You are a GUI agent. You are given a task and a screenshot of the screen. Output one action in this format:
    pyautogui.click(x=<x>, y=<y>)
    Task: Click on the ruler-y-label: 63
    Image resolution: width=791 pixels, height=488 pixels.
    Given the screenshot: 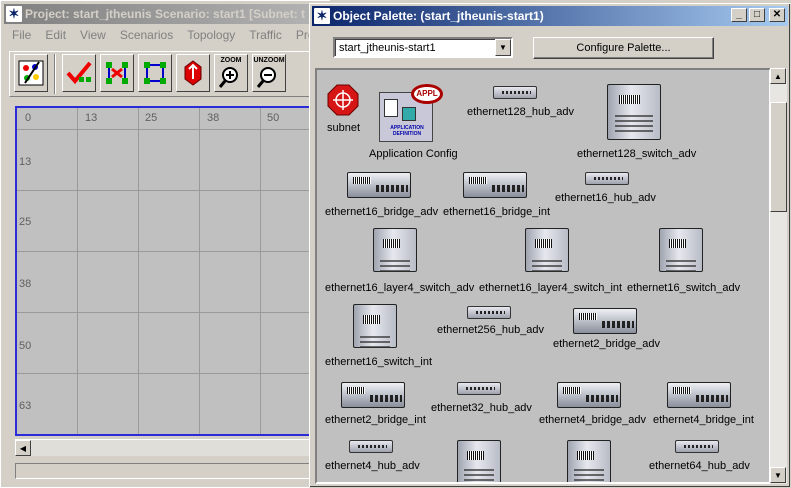 What is the action you would take?
    pyautogui.click(x=25, y=406)
    